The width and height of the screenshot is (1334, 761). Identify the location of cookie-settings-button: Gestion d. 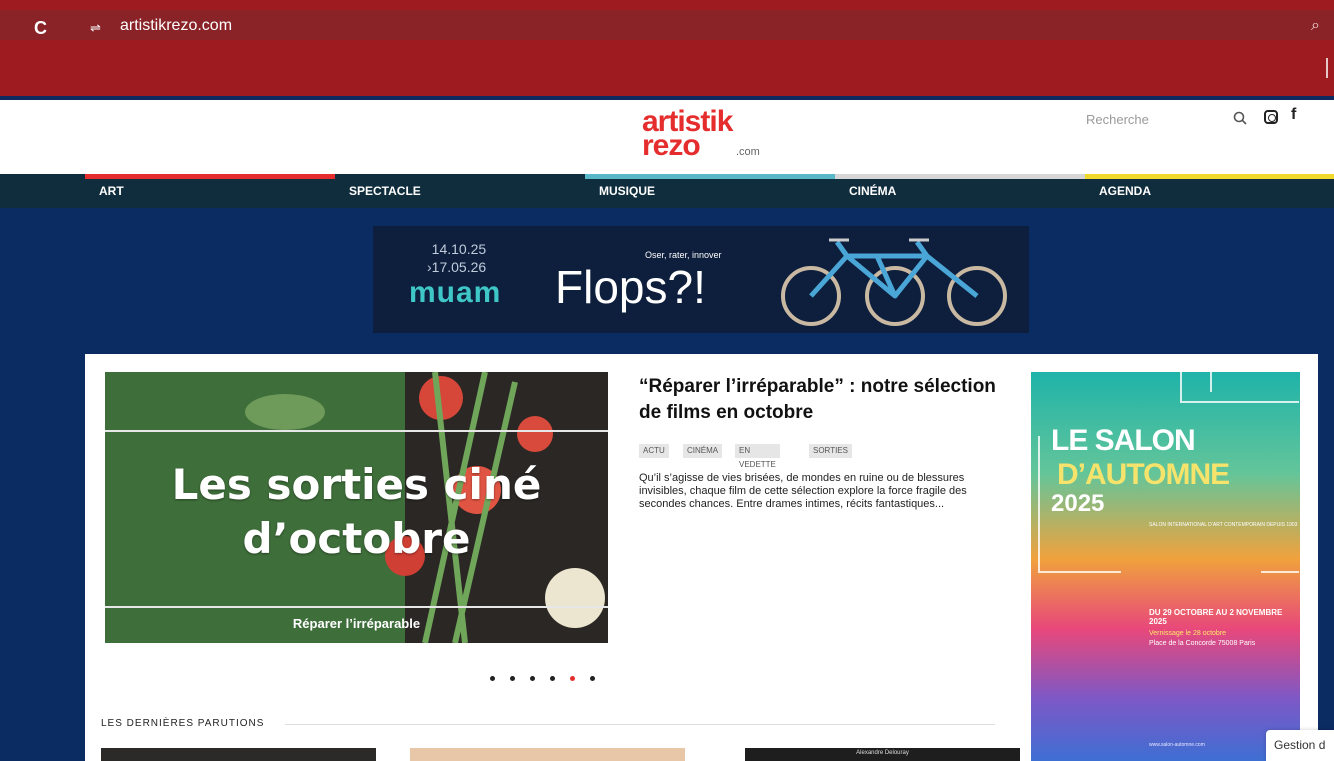
(1300, 745).